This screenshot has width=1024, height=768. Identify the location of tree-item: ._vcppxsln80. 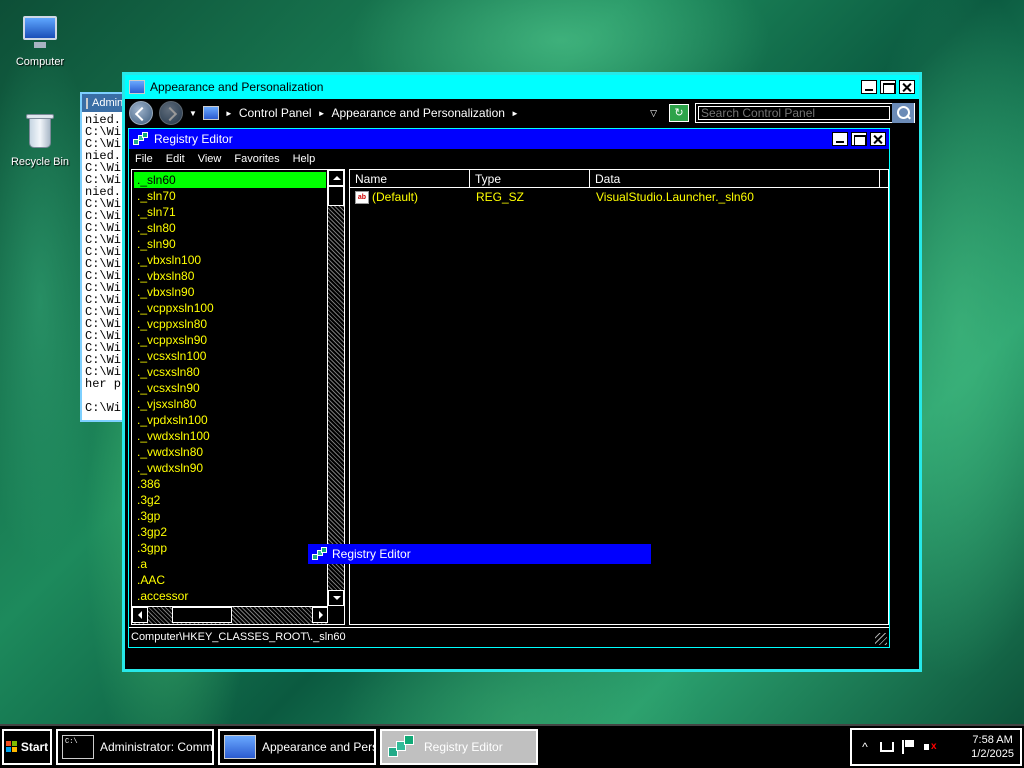
(230, 324).